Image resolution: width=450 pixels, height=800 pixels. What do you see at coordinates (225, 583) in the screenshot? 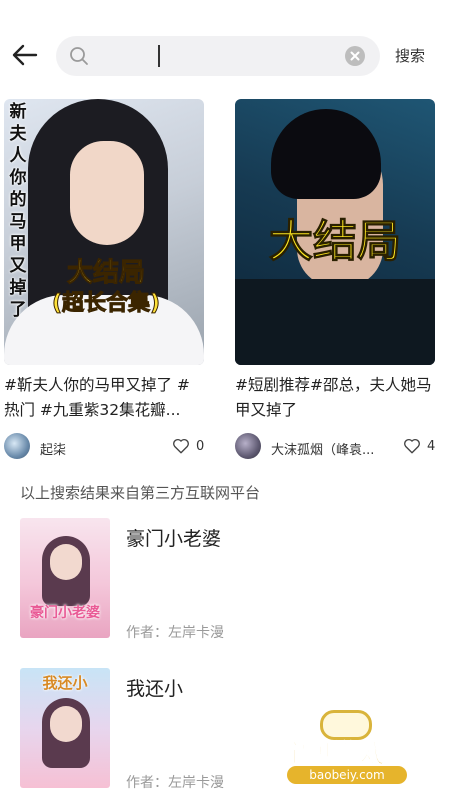
I see `book-item: 豪门小老婆 豪门小老婆 作者：左岸卡漫` at bounding box center [225, 583].